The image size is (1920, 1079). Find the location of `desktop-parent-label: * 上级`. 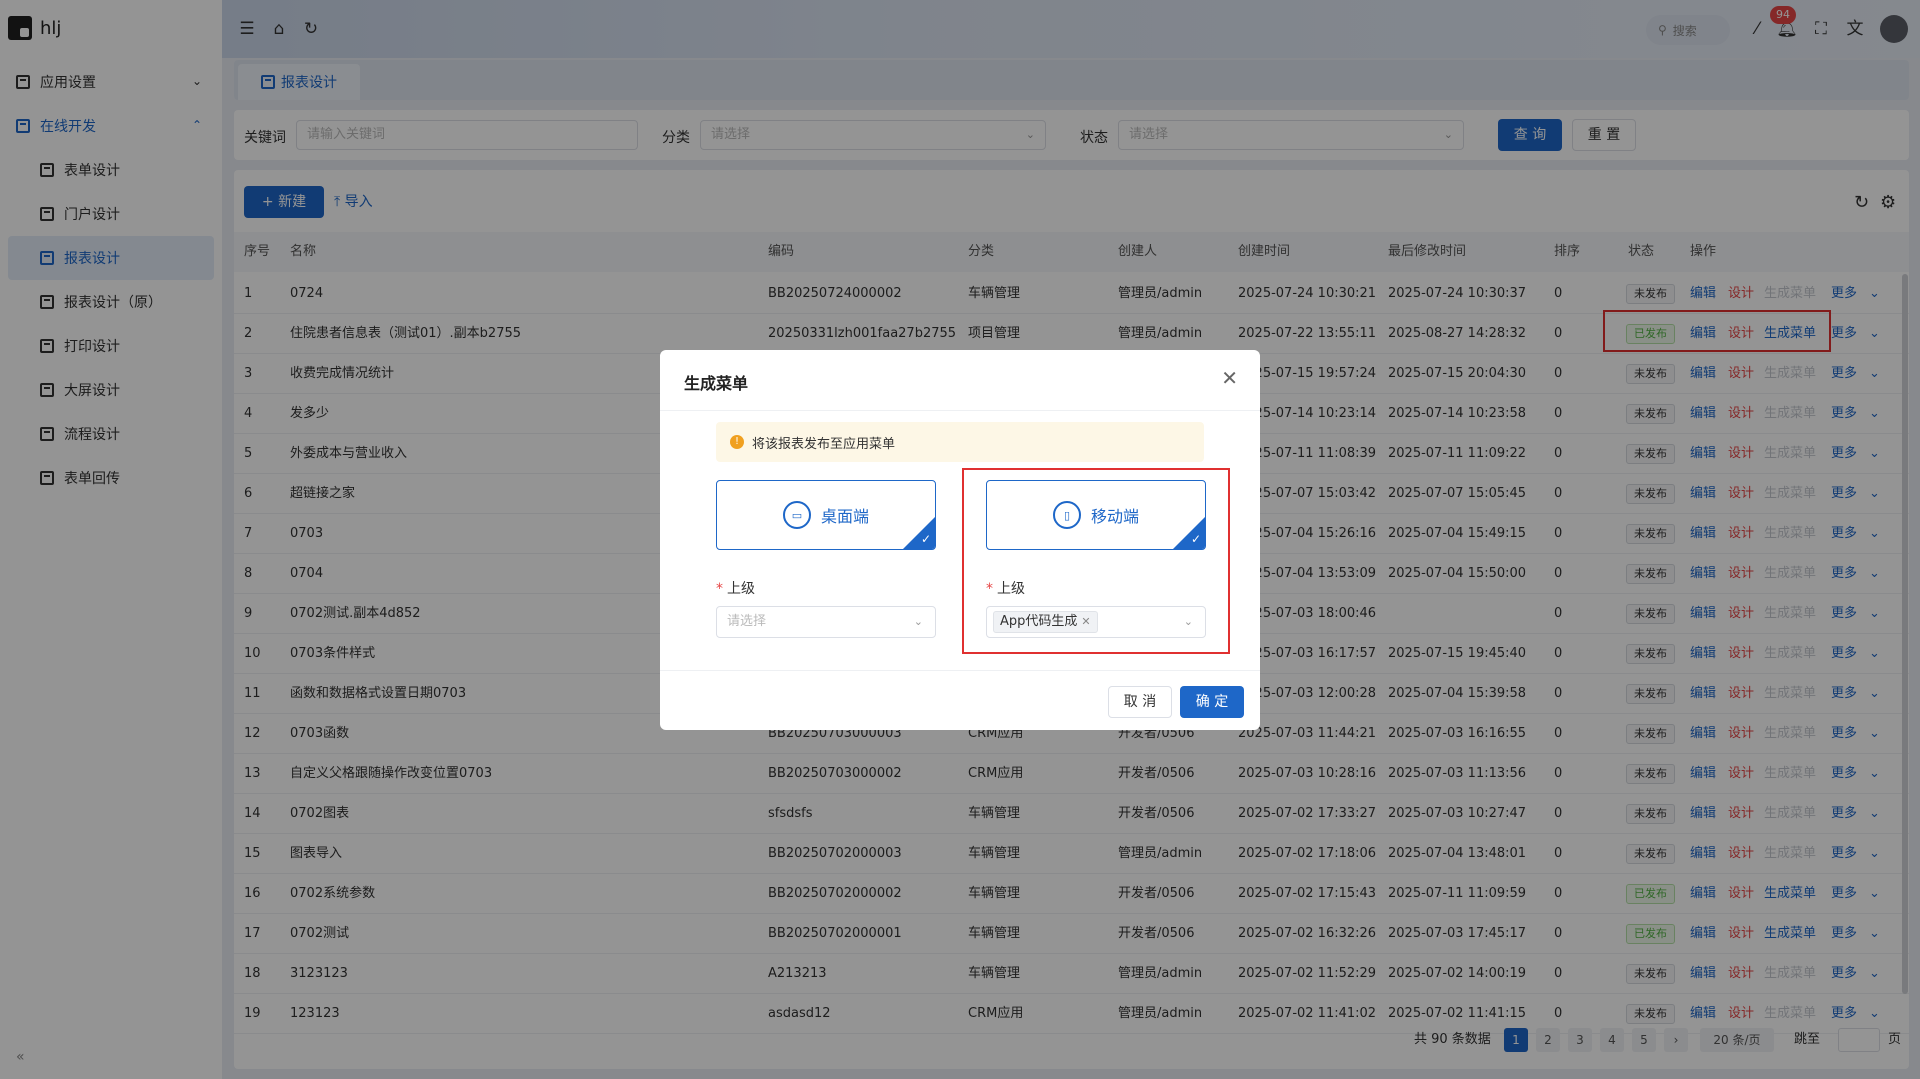

desktop-parent-label: * 上级 is located at coordinates (735, 589).